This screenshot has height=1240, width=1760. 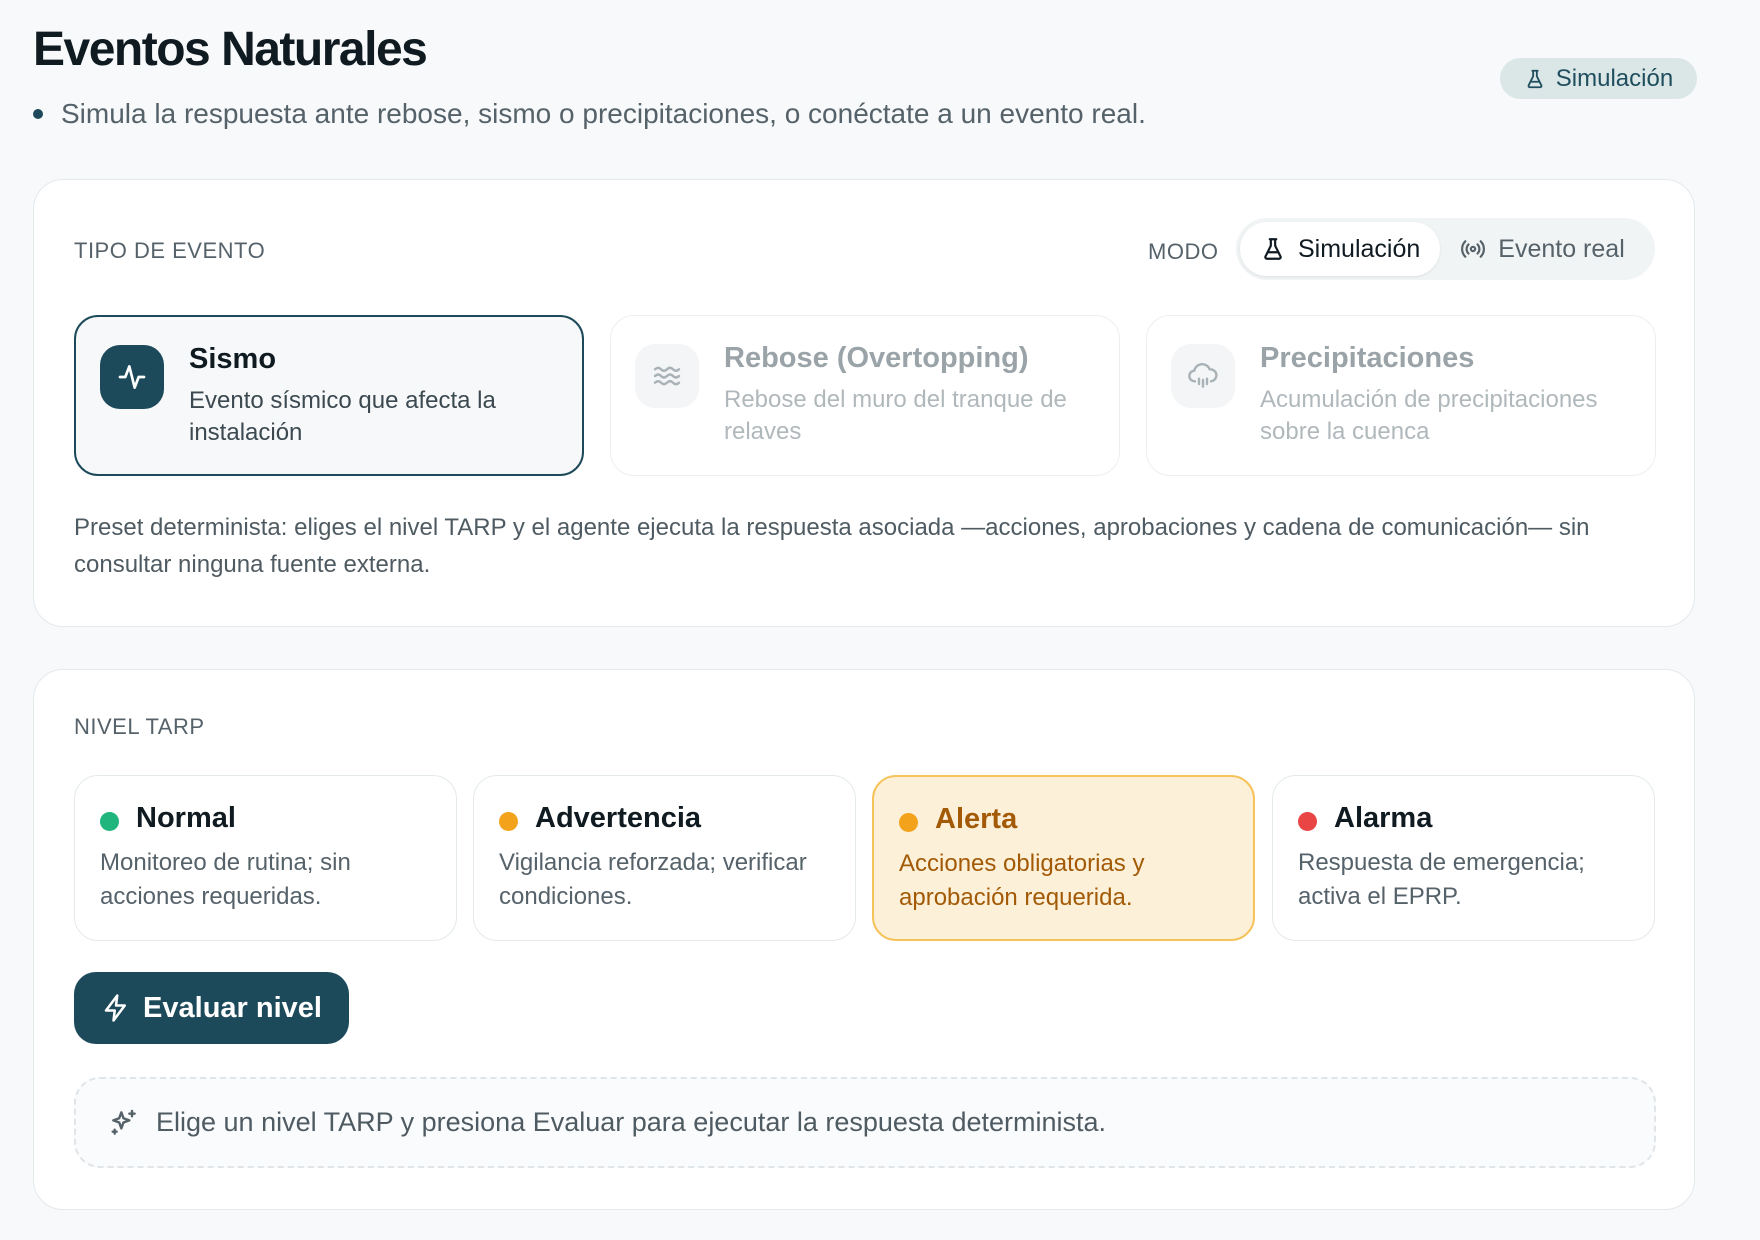 What do you see at coordinates (1367, 358) in the screenshot?
I see `event-tile-title: Precipitaciones` at bounding box center [1367, 358].